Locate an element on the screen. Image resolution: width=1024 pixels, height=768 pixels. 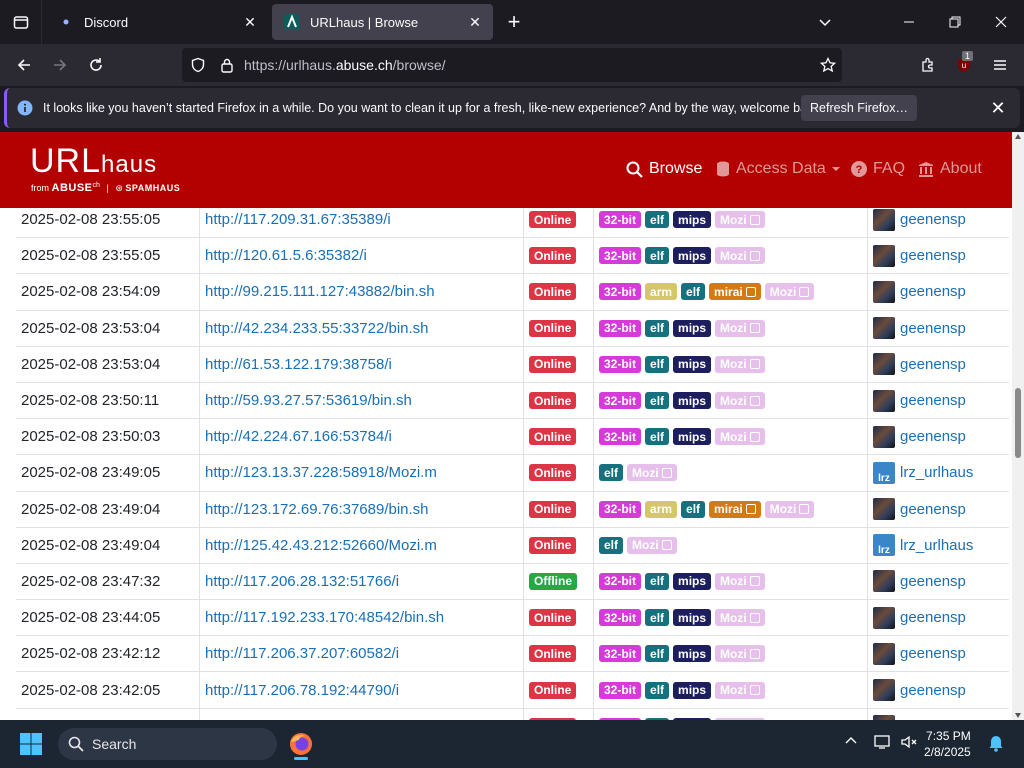
volume-muted-icon is located at coordinates (909, 744).